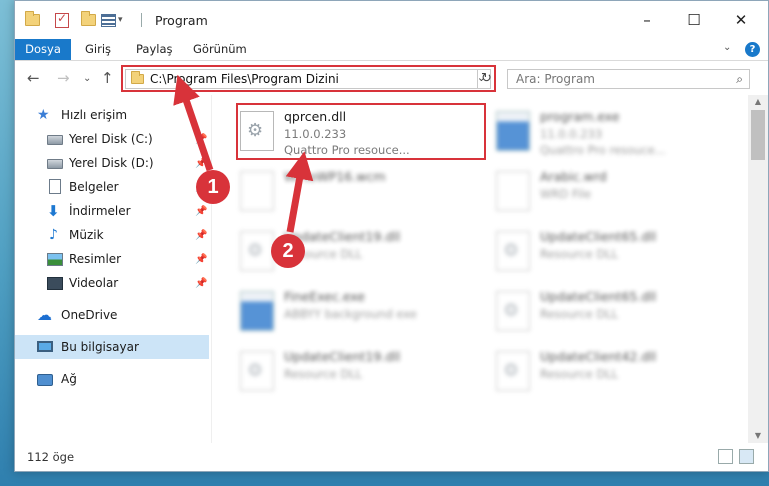  I want to click on sidebar-item-label: Yerel Disk (D:), so click(111, 163).